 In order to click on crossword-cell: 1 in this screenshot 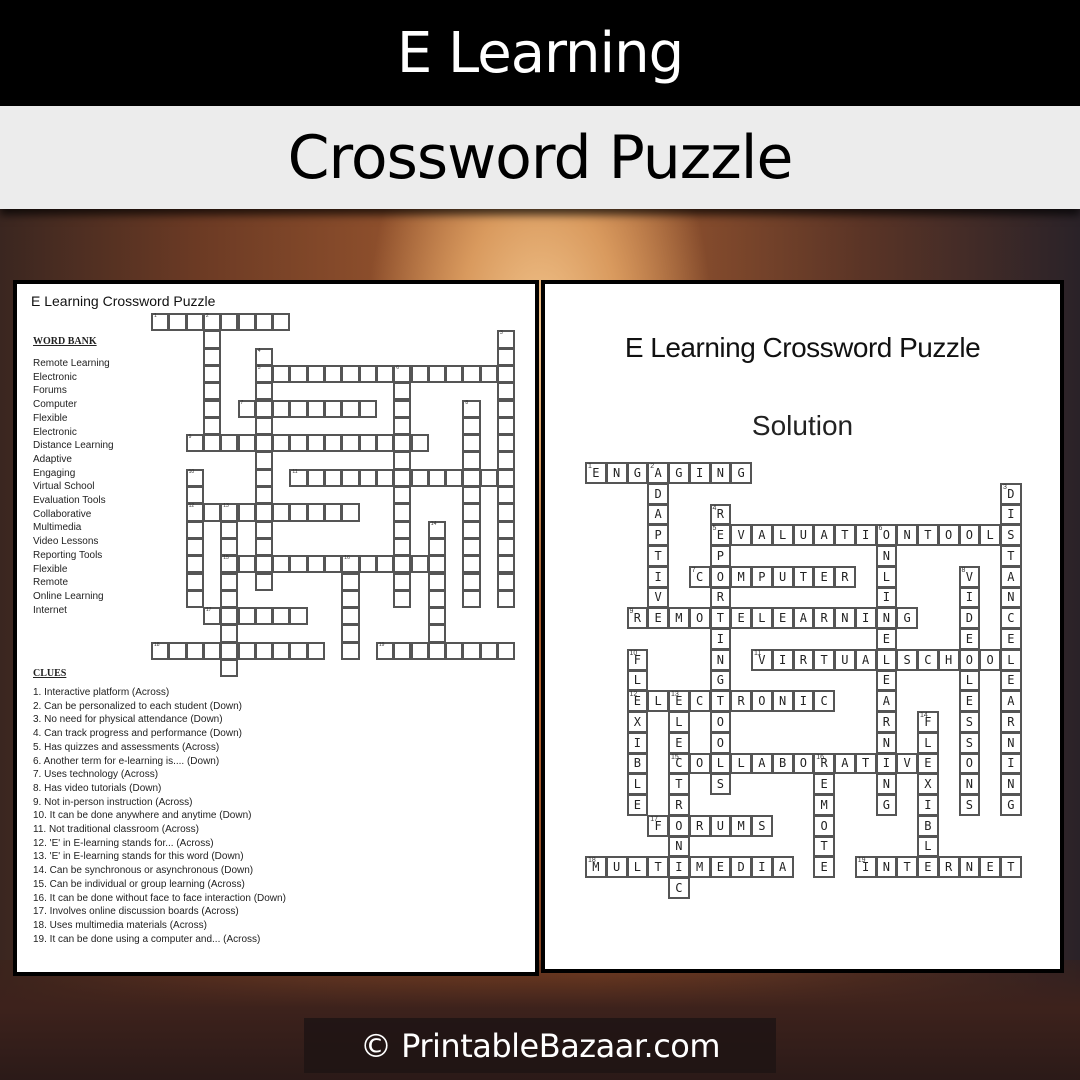, I will do `click(160, 322)`.